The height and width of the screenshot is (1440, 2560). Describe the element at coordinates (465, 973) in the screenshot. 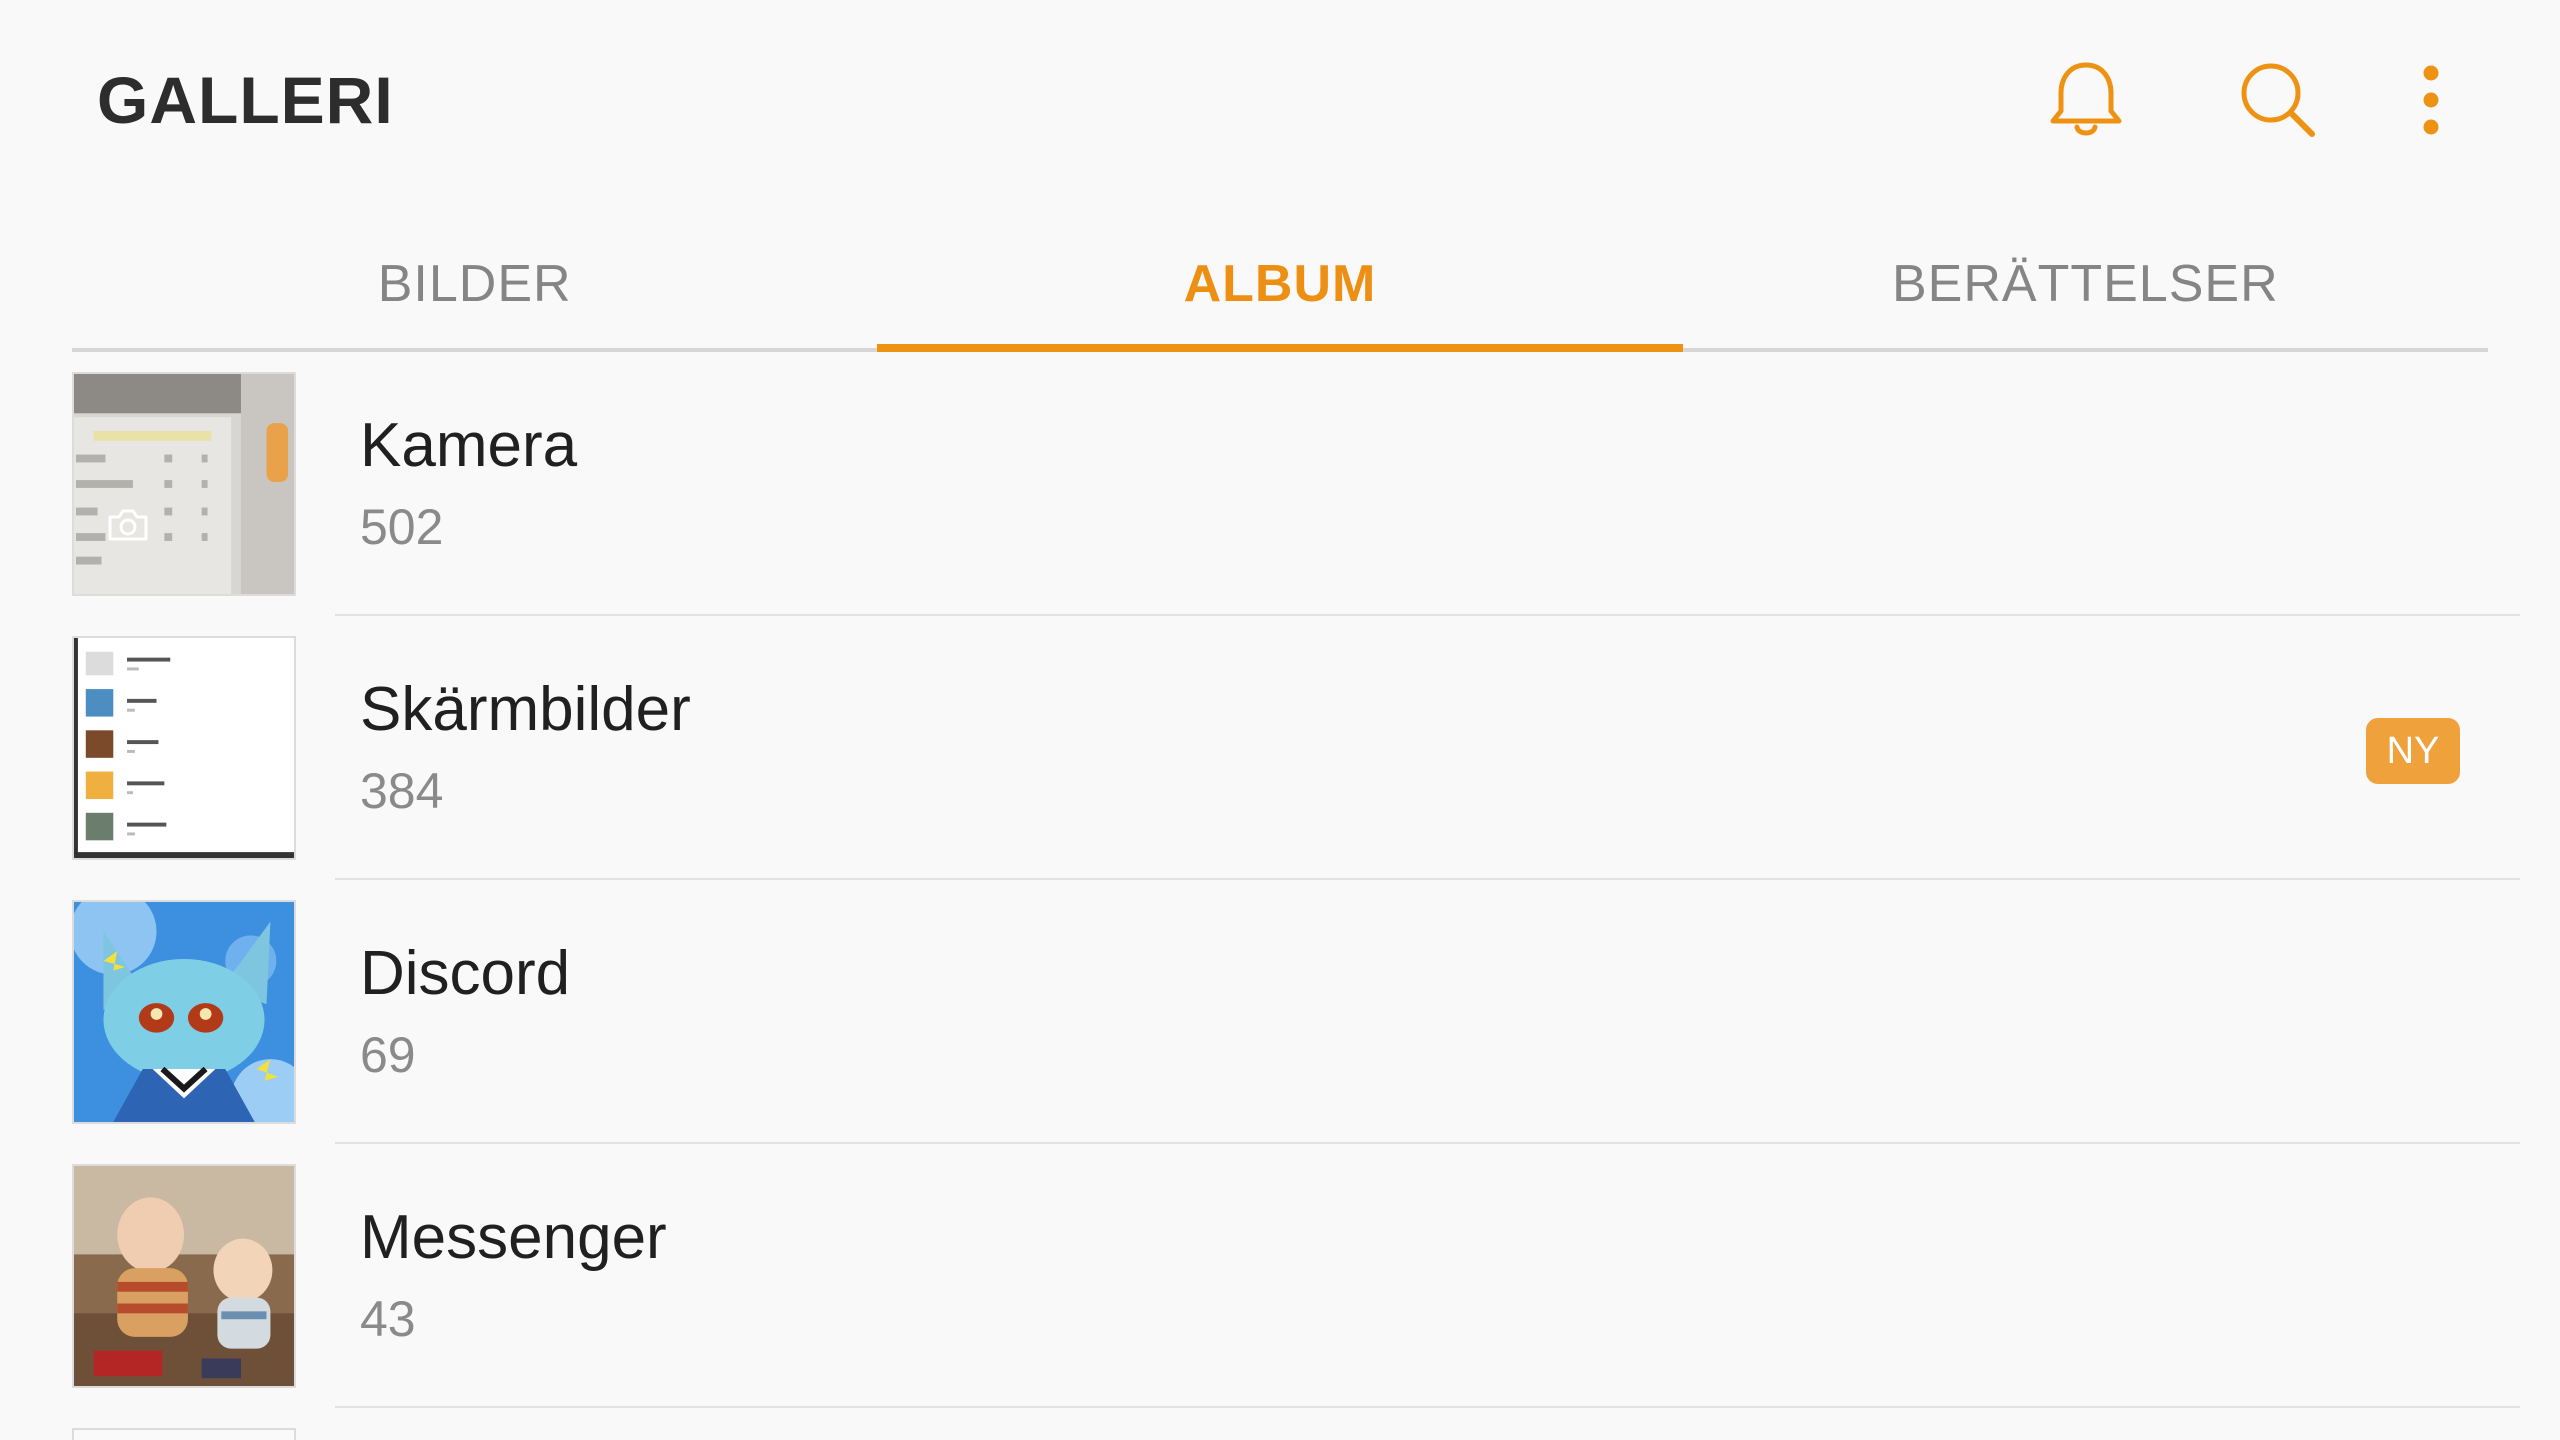

I see `album-name: Discord` at that location.